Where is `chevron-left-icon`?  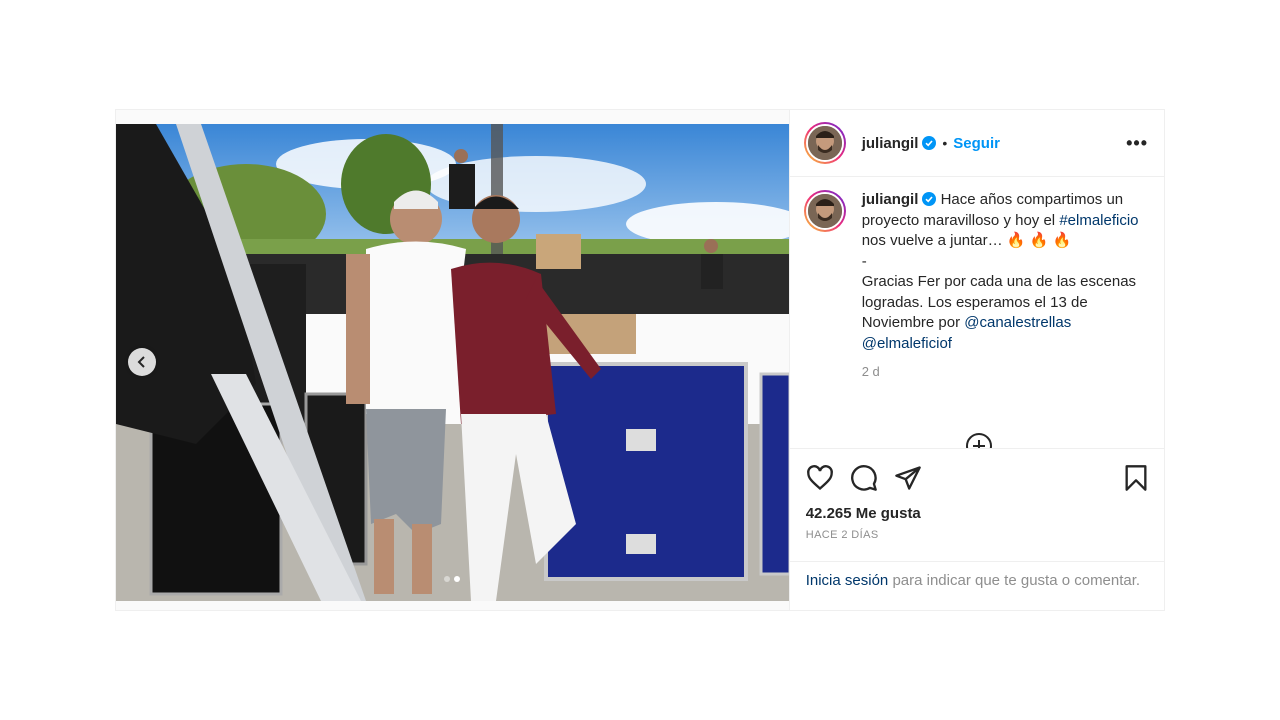
chevron-left-icon is located at coordinates (142, 362).